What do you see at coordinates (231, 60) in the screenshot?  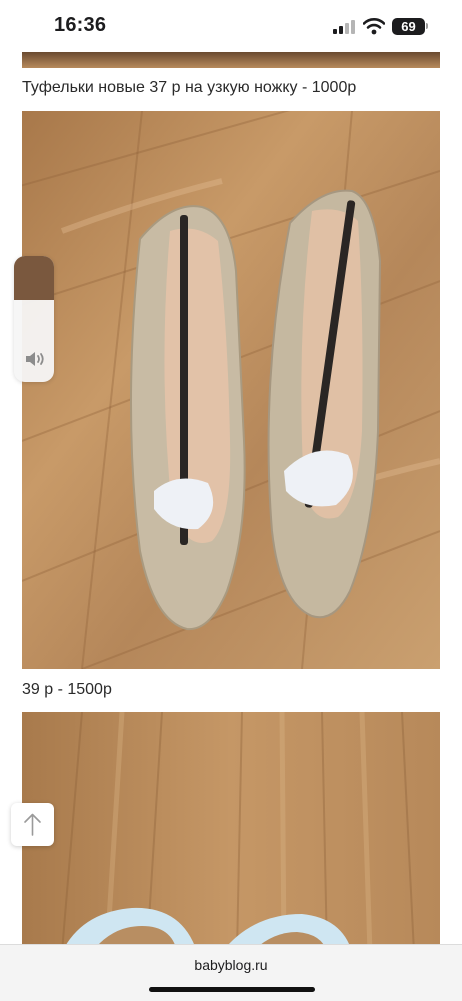 I see `listing-photo-previous` at bounding box center [231, 60].